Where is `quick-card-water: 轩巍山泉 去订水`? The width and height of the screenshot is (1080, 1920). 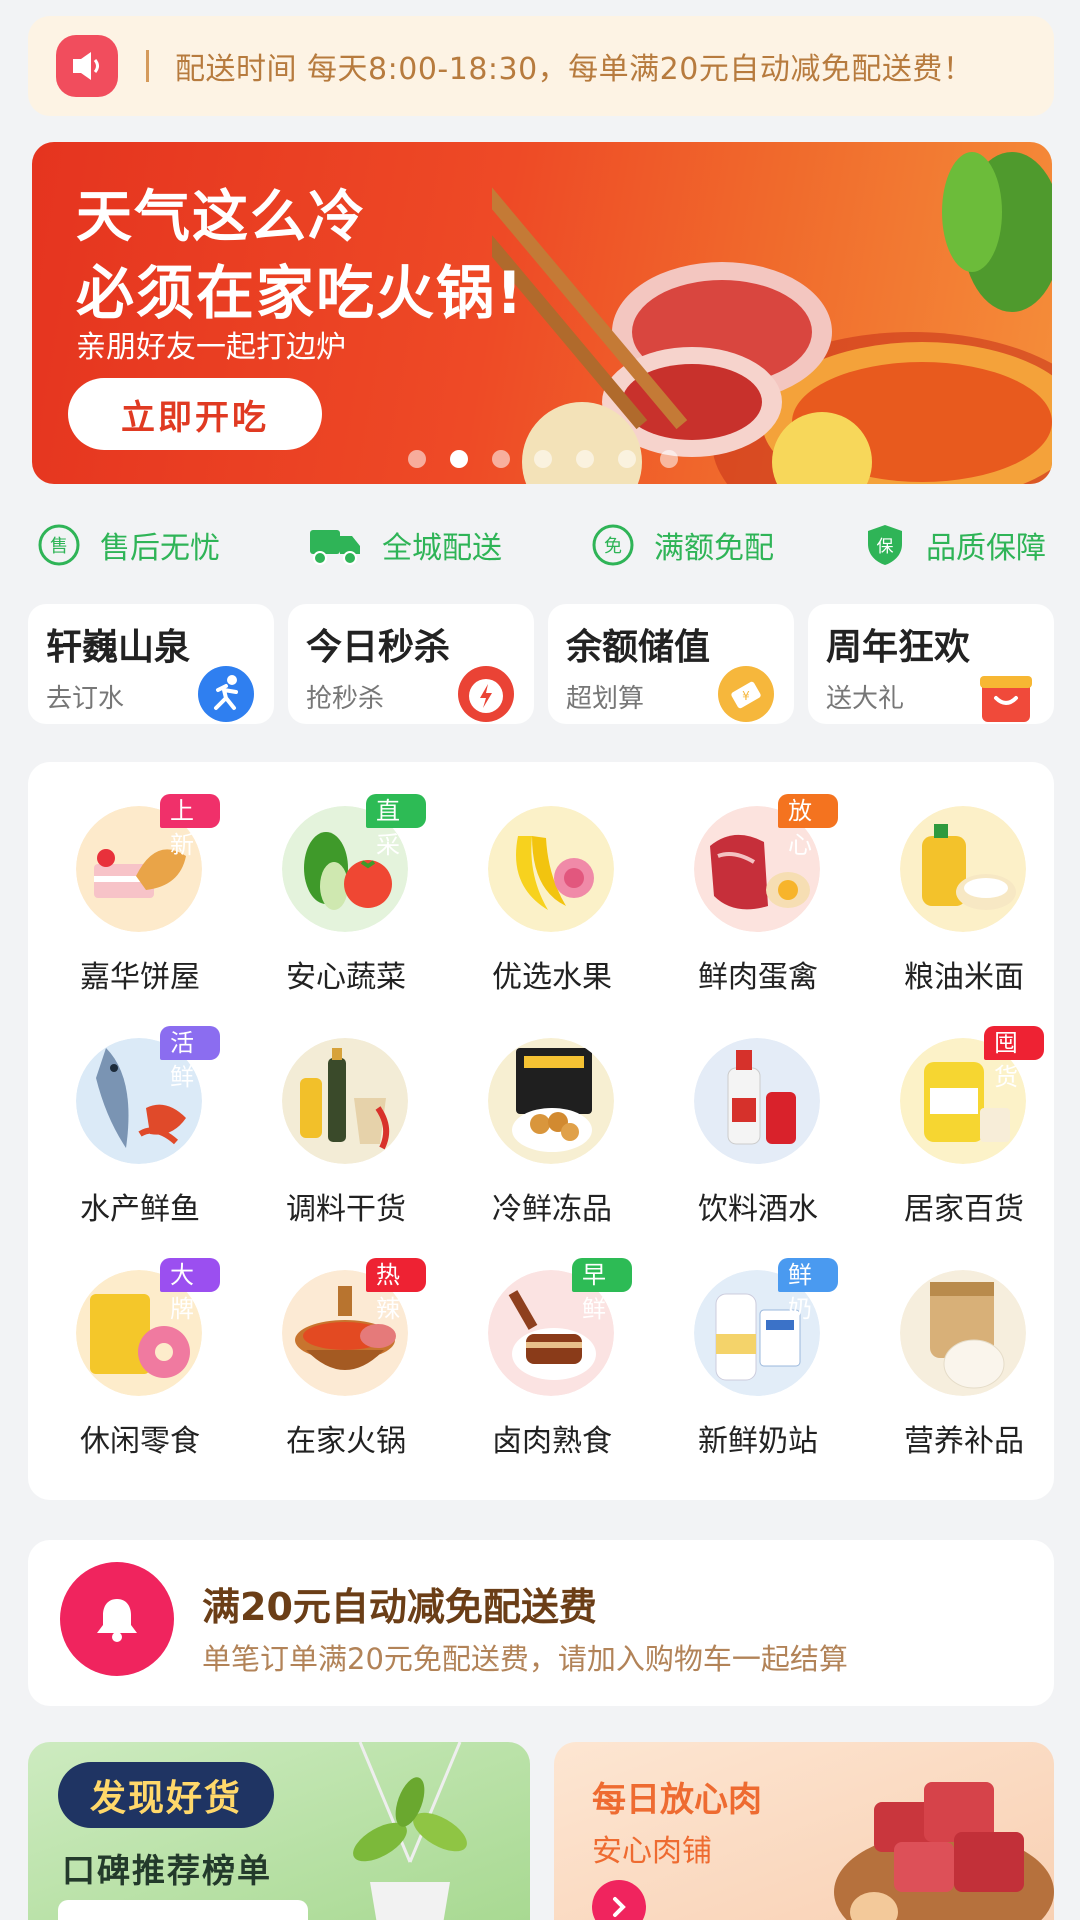 quick-card-water: 轩巍山泉 去订水 is located at coordinates (151, 664).